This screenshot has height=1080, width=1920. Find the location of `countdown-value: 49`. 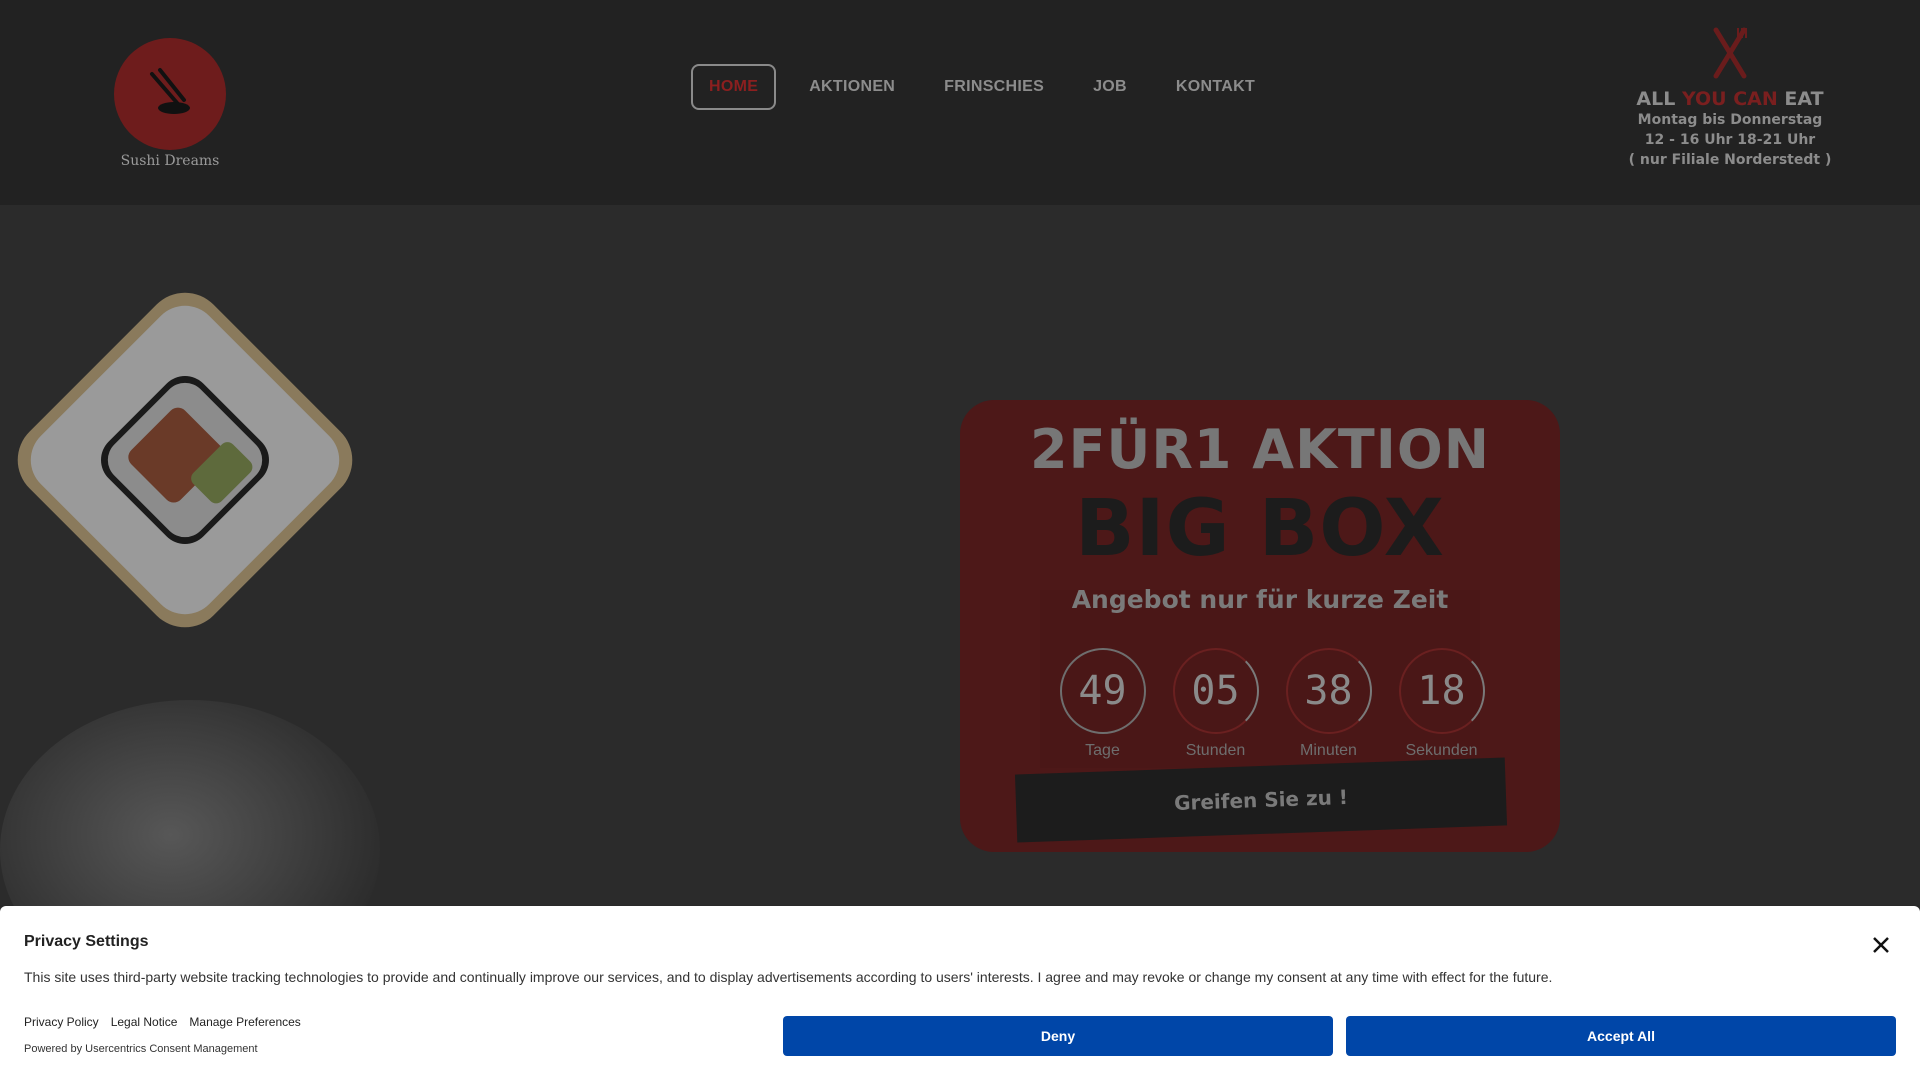

countdown-value: 49 is located at coordinates (1102, 691).